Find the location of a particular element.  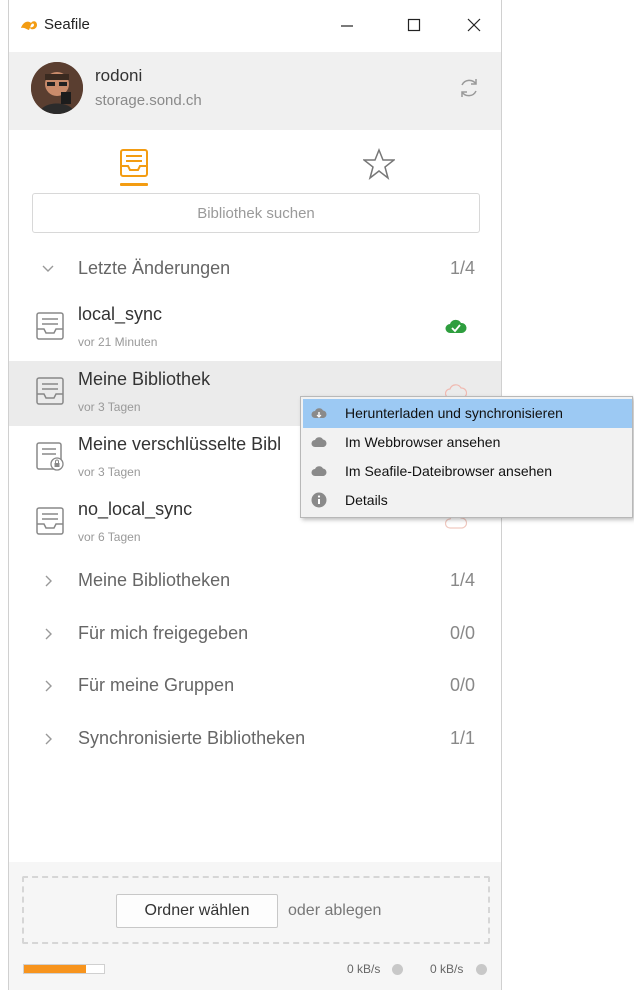

menu-item-label: Im Seafile-Dateibrowser ansehen is located at coordinates (448, 471).